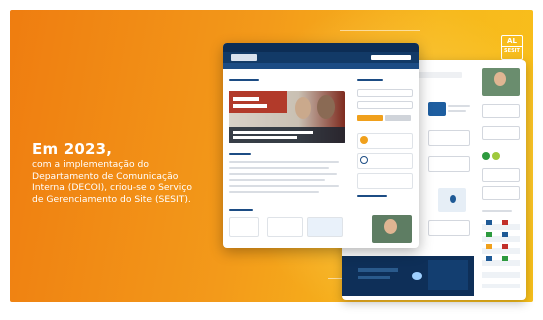  I want to click on logo-subtext: SESIT, so click(512, 50).